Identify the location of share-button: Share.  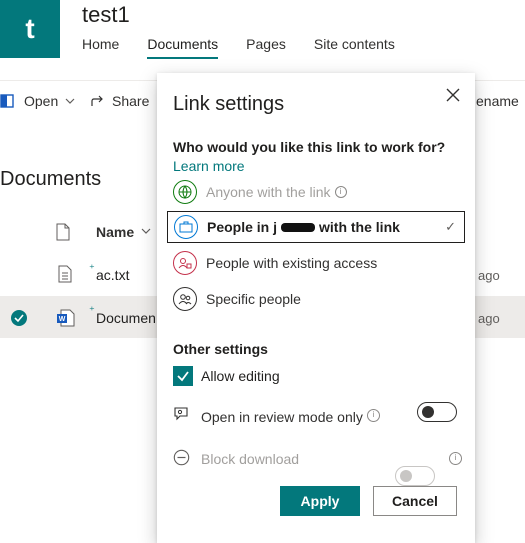
(119, 101).